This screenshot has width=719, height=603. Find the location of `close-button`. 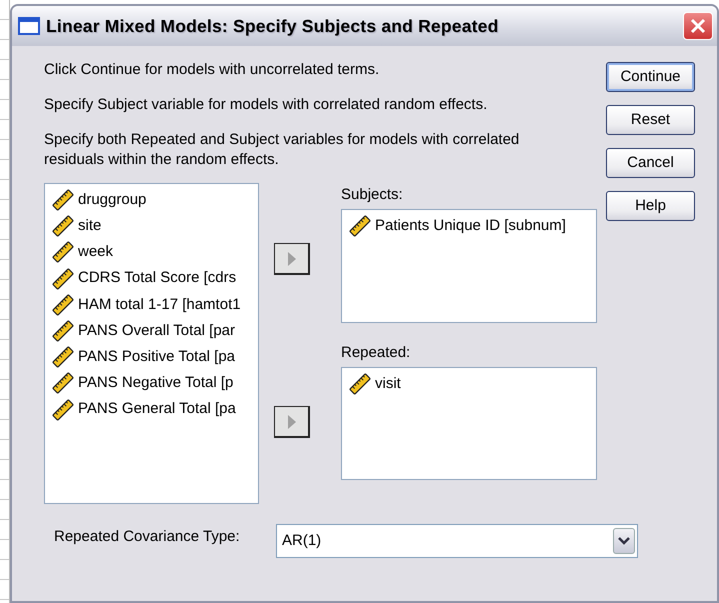

close-button is located at coordinates (698, 26).